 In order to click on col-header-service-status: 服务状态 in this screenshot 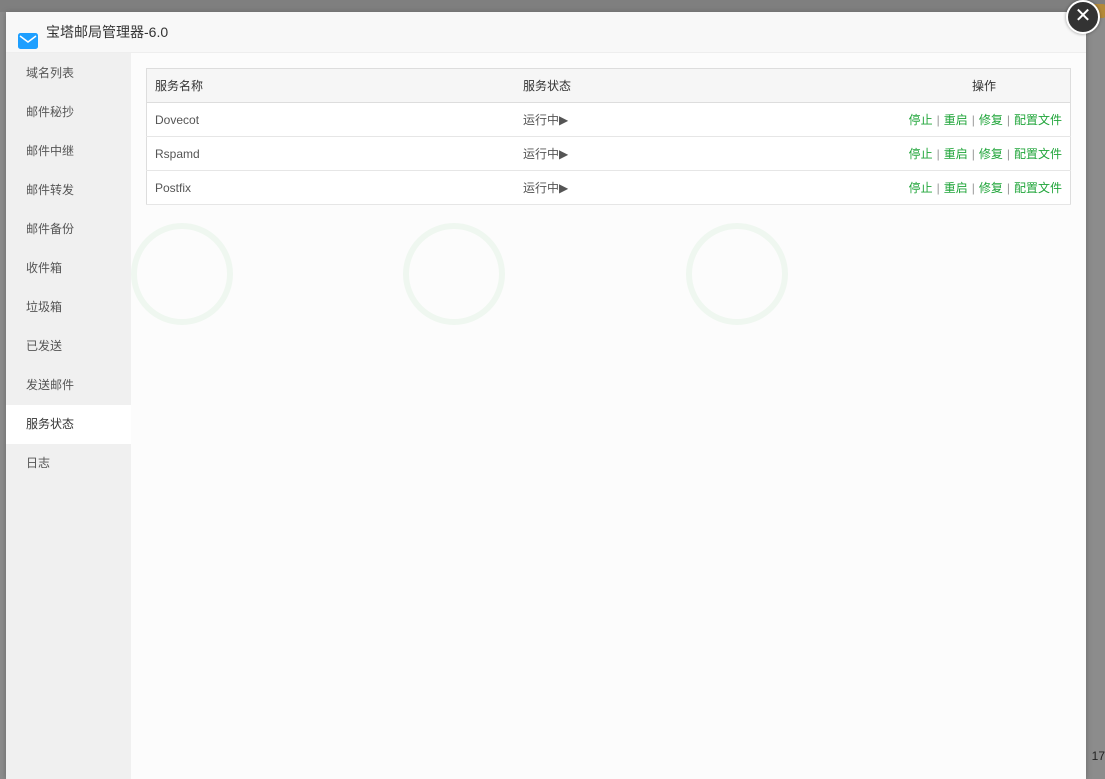, I will do `click(591, 85)`.